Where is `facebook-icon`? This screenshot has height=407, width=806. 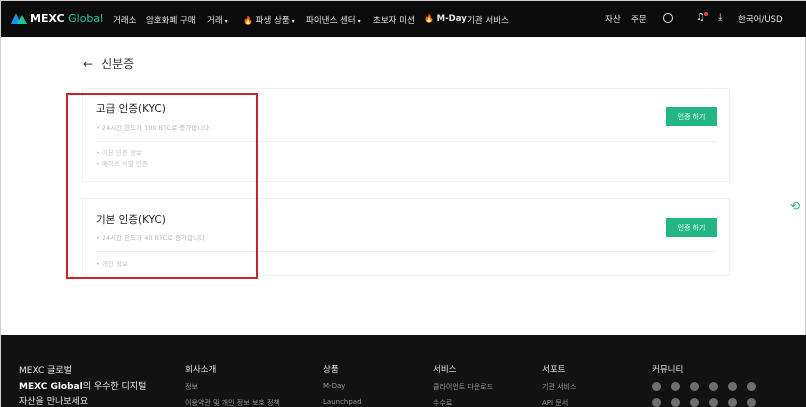
facebook-icon is located at coordinates (713, 386).